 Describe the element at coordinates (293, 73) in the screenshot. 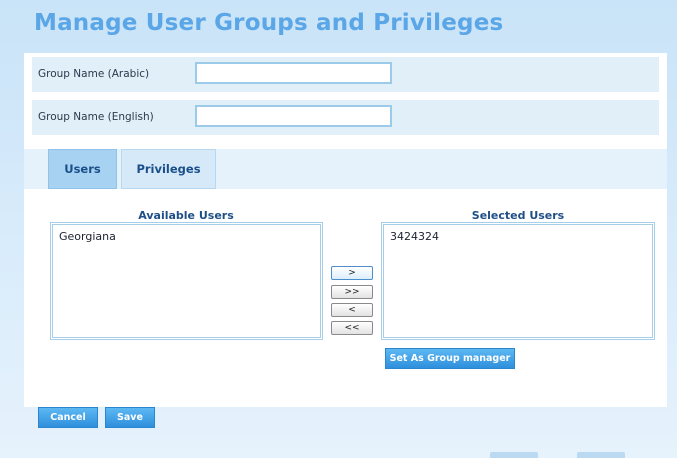

I see `group-name-arabic-input` at that location.